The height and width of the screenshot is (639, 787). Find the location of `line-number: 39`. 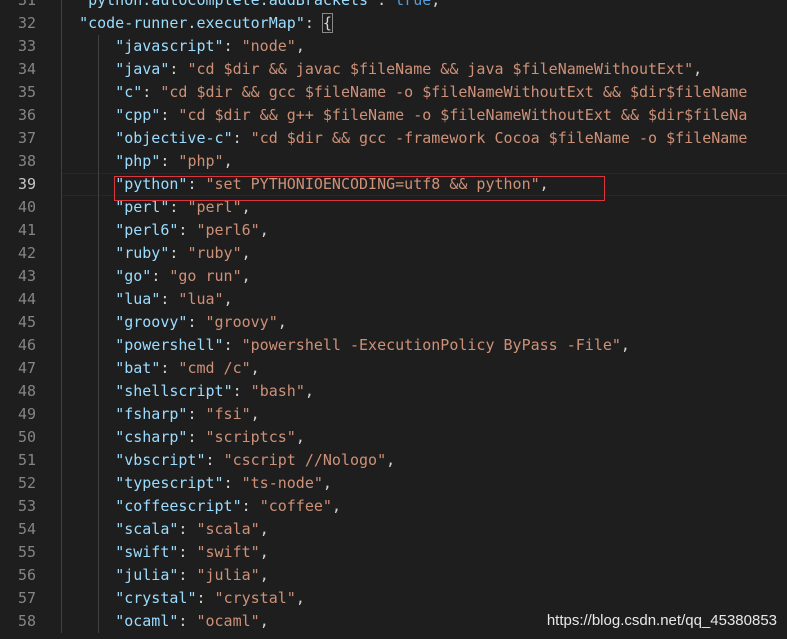

line-number: 39 is located at coordinates (26, 184).